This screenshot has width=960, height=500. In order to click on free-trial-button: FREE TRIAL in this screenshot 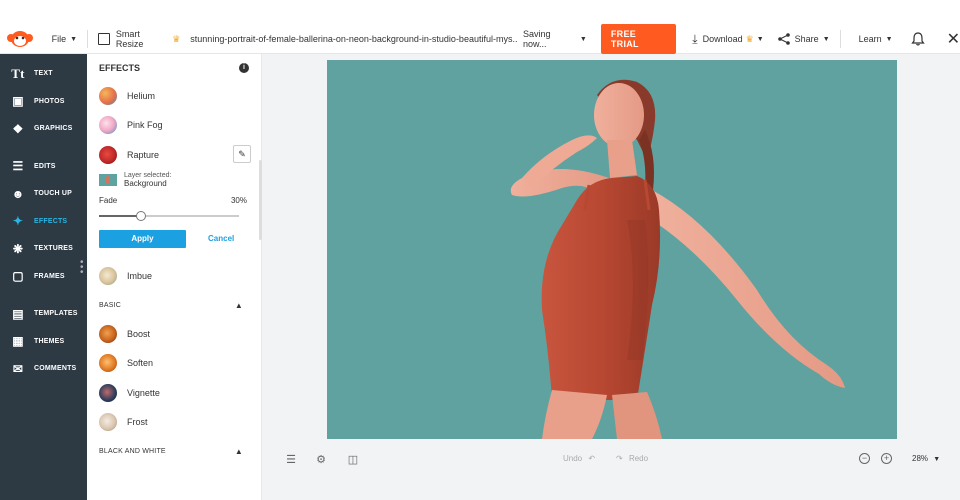, I will do `click(638, 39)`.